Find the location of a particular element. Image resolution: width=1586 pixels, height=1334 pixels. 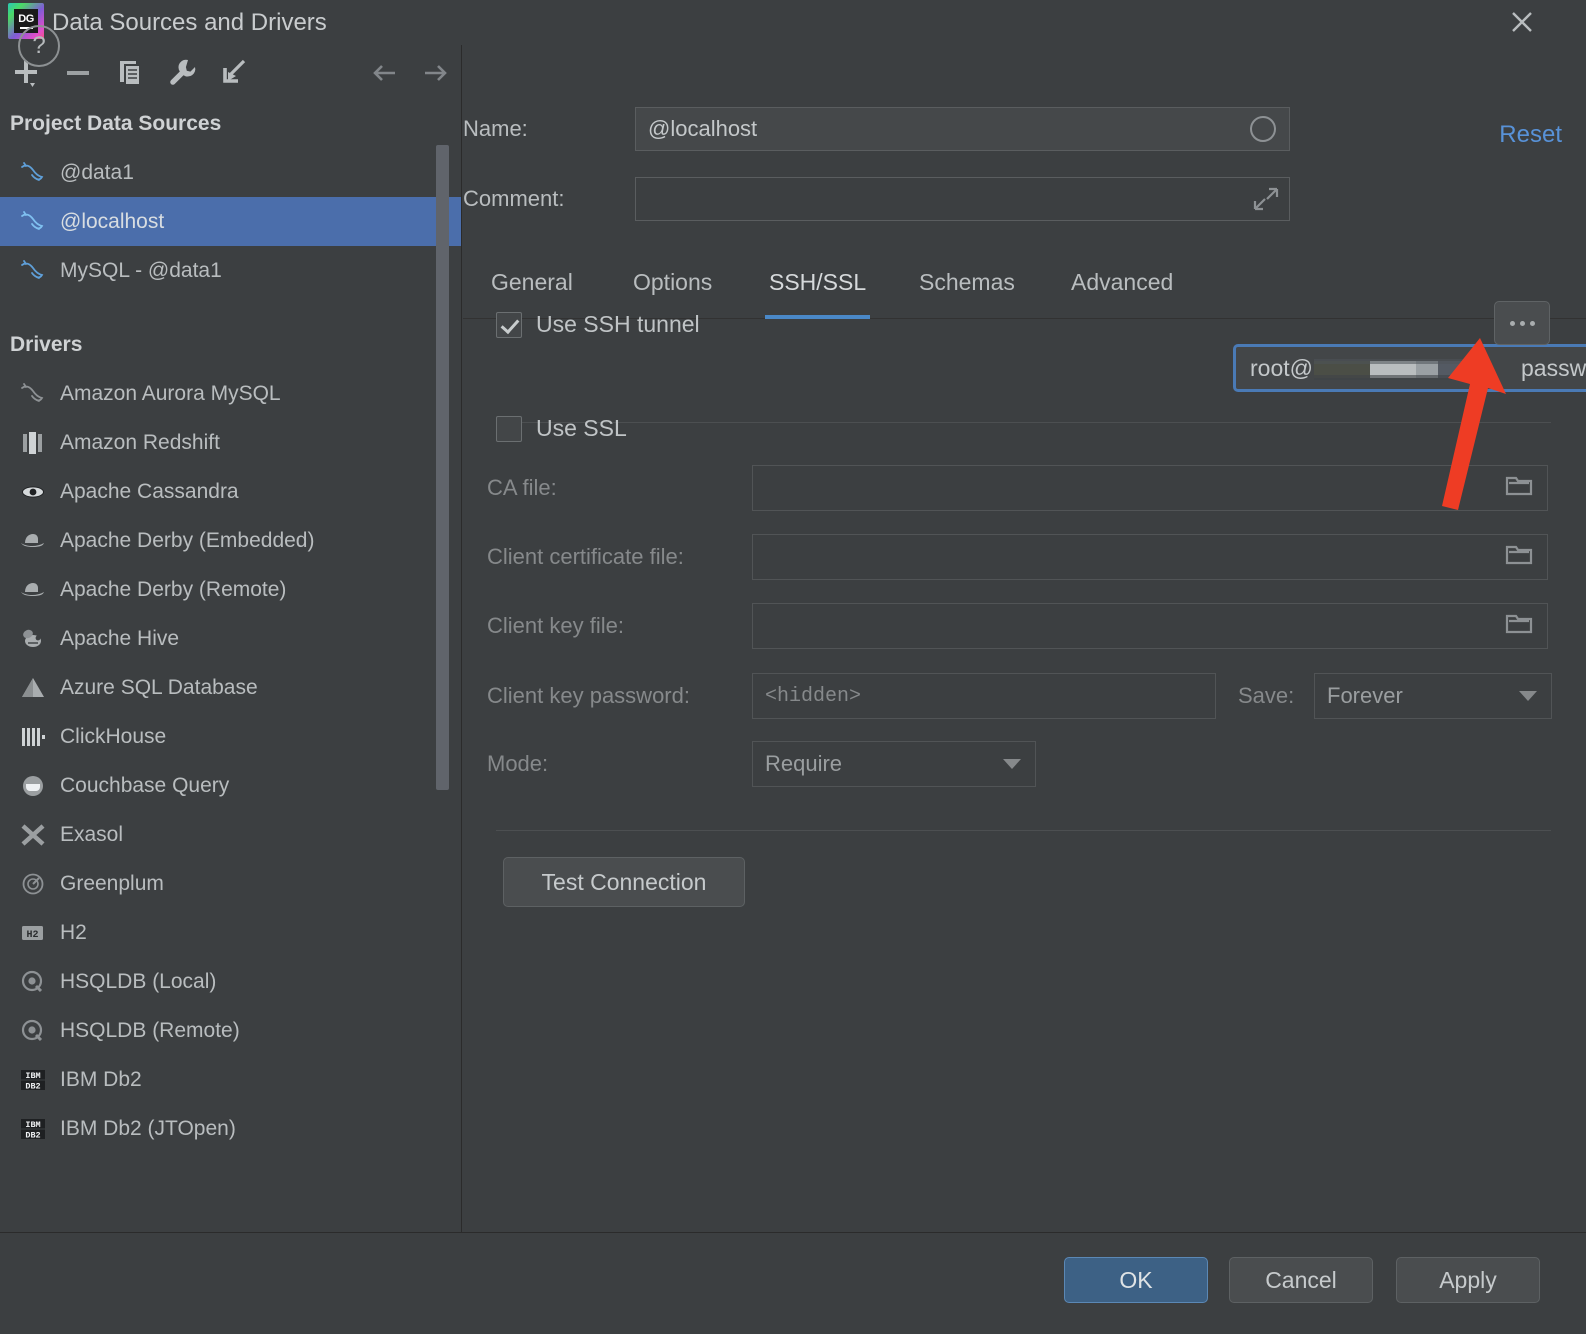

use-ssl-label: Use SSL is located at coordinates (581, 428).